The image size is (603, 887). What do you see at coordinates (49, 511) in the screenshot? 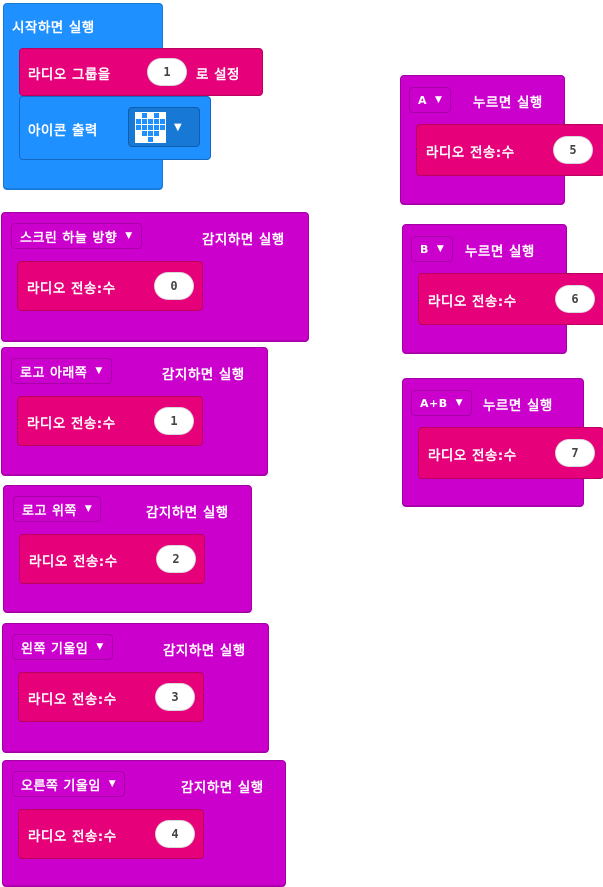
I see `gesture-dropdown-value: 로고 위쪽` at bounding box center [49, 511].